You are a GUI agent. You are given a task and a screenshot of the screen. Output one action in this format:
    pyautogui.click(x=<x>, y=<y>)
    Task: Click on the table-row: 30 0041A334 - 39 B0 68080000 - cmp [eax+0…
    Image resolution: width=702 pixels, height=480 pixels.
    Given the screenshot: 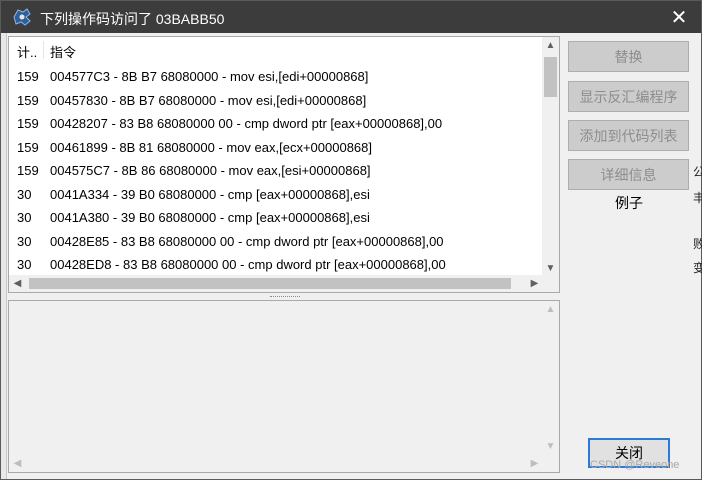 What is the action you would take?
    pyautogui.click(x=276, y=195)
    